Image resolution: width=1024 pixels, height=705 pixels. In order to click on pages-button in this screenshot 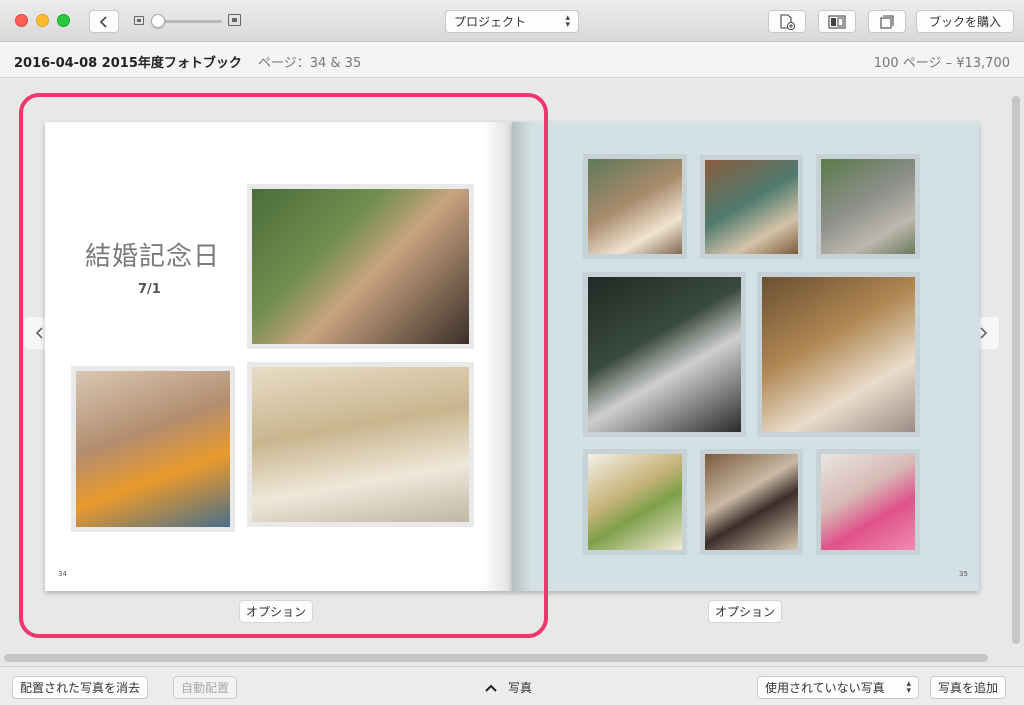, I will do `click(887, 21)`.